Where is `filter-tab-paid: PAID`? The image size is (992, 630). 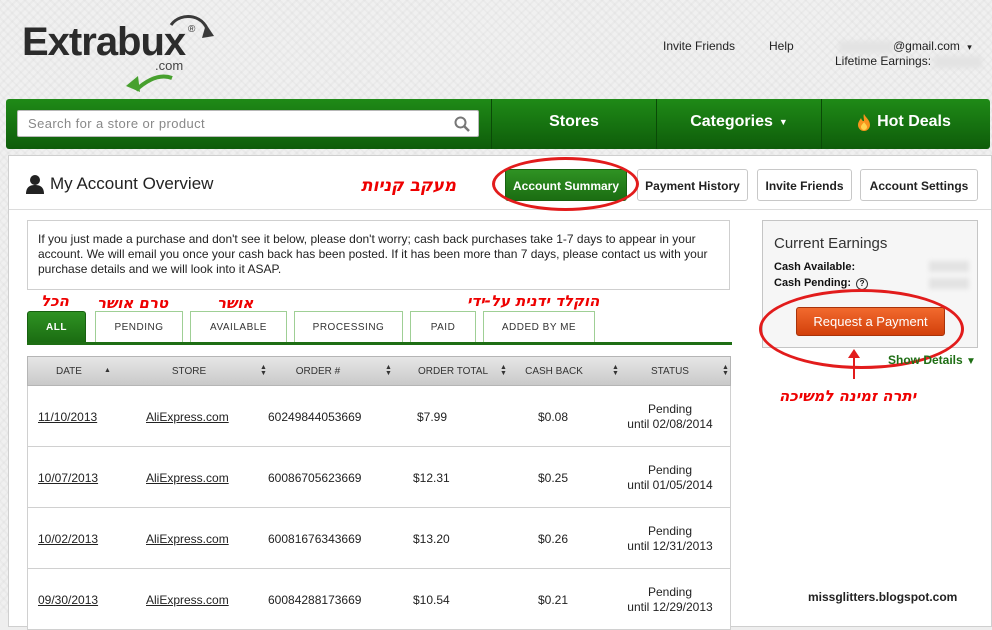 filter-tab-paid: PAID is located at coordinates (443, 326).